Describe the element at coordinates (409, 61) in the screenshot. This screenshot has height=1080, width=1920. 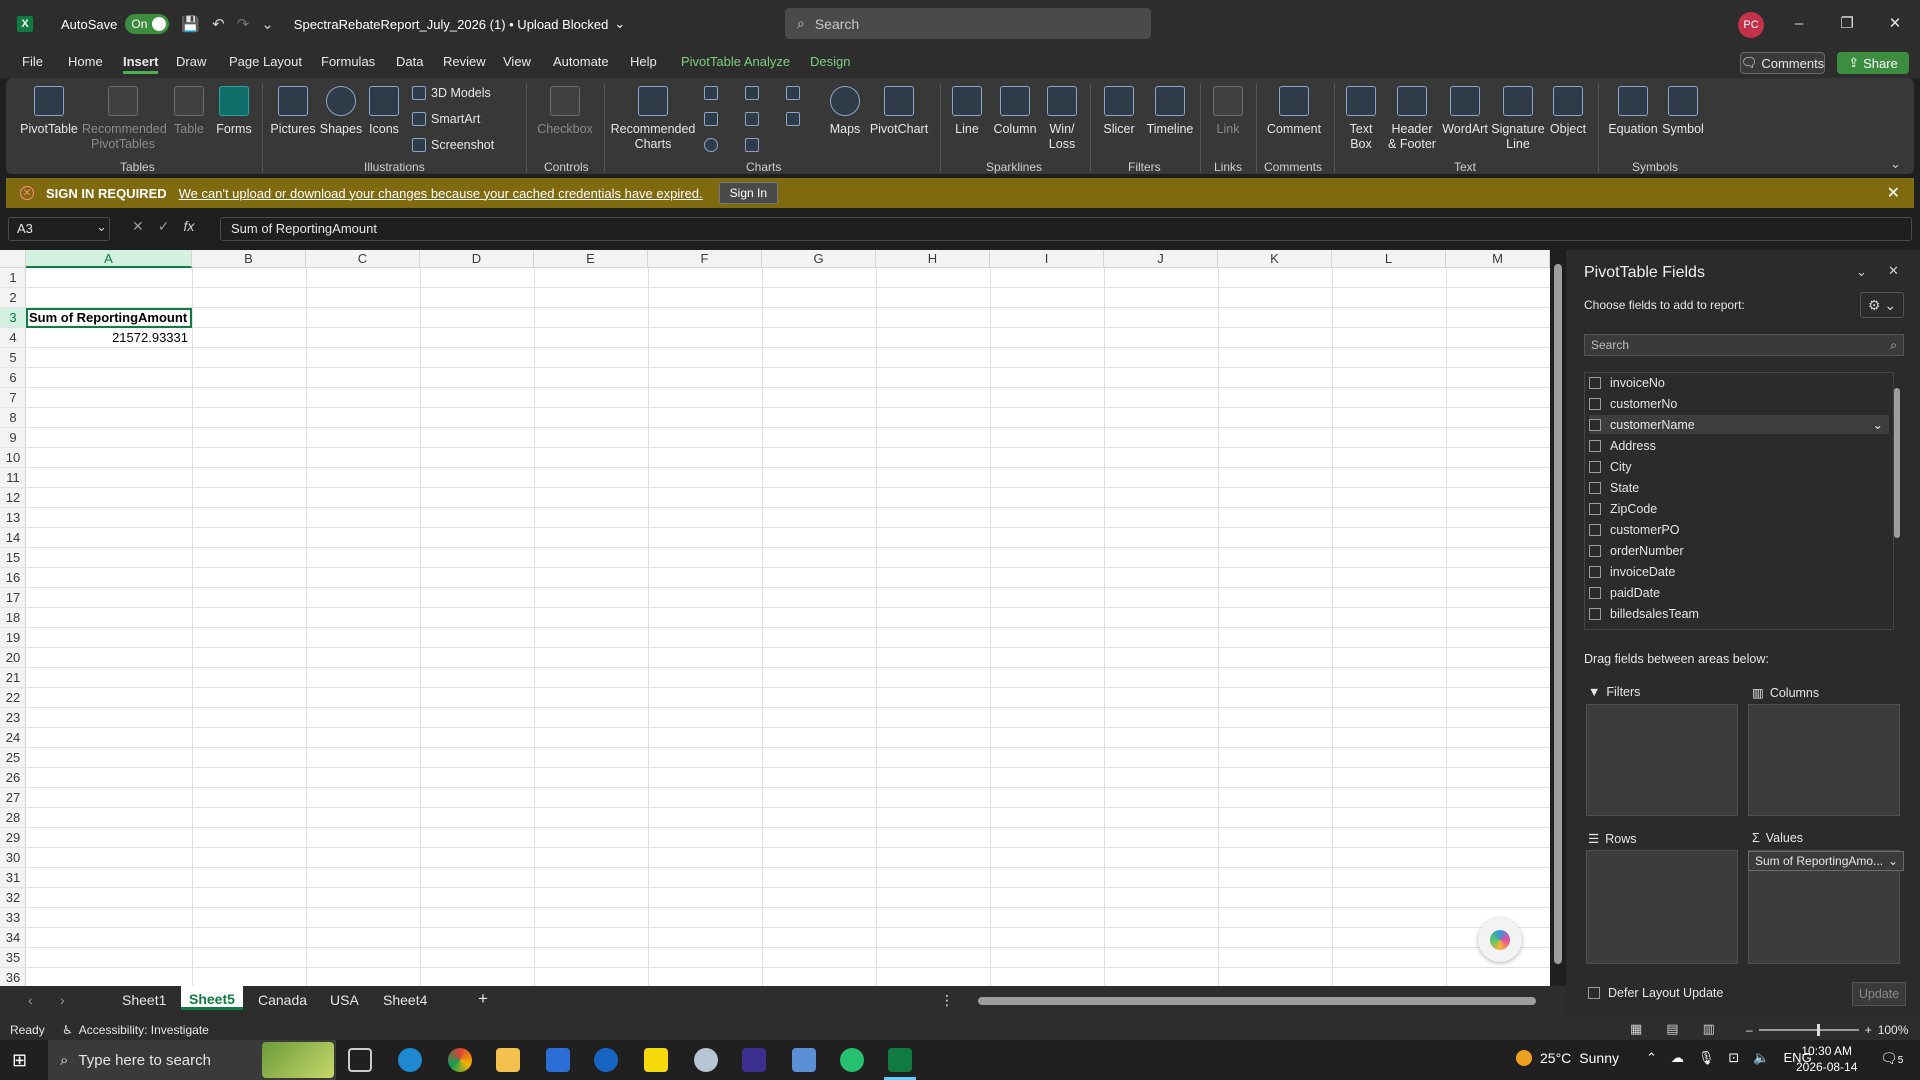
I see `tab-data: Data` at that location.